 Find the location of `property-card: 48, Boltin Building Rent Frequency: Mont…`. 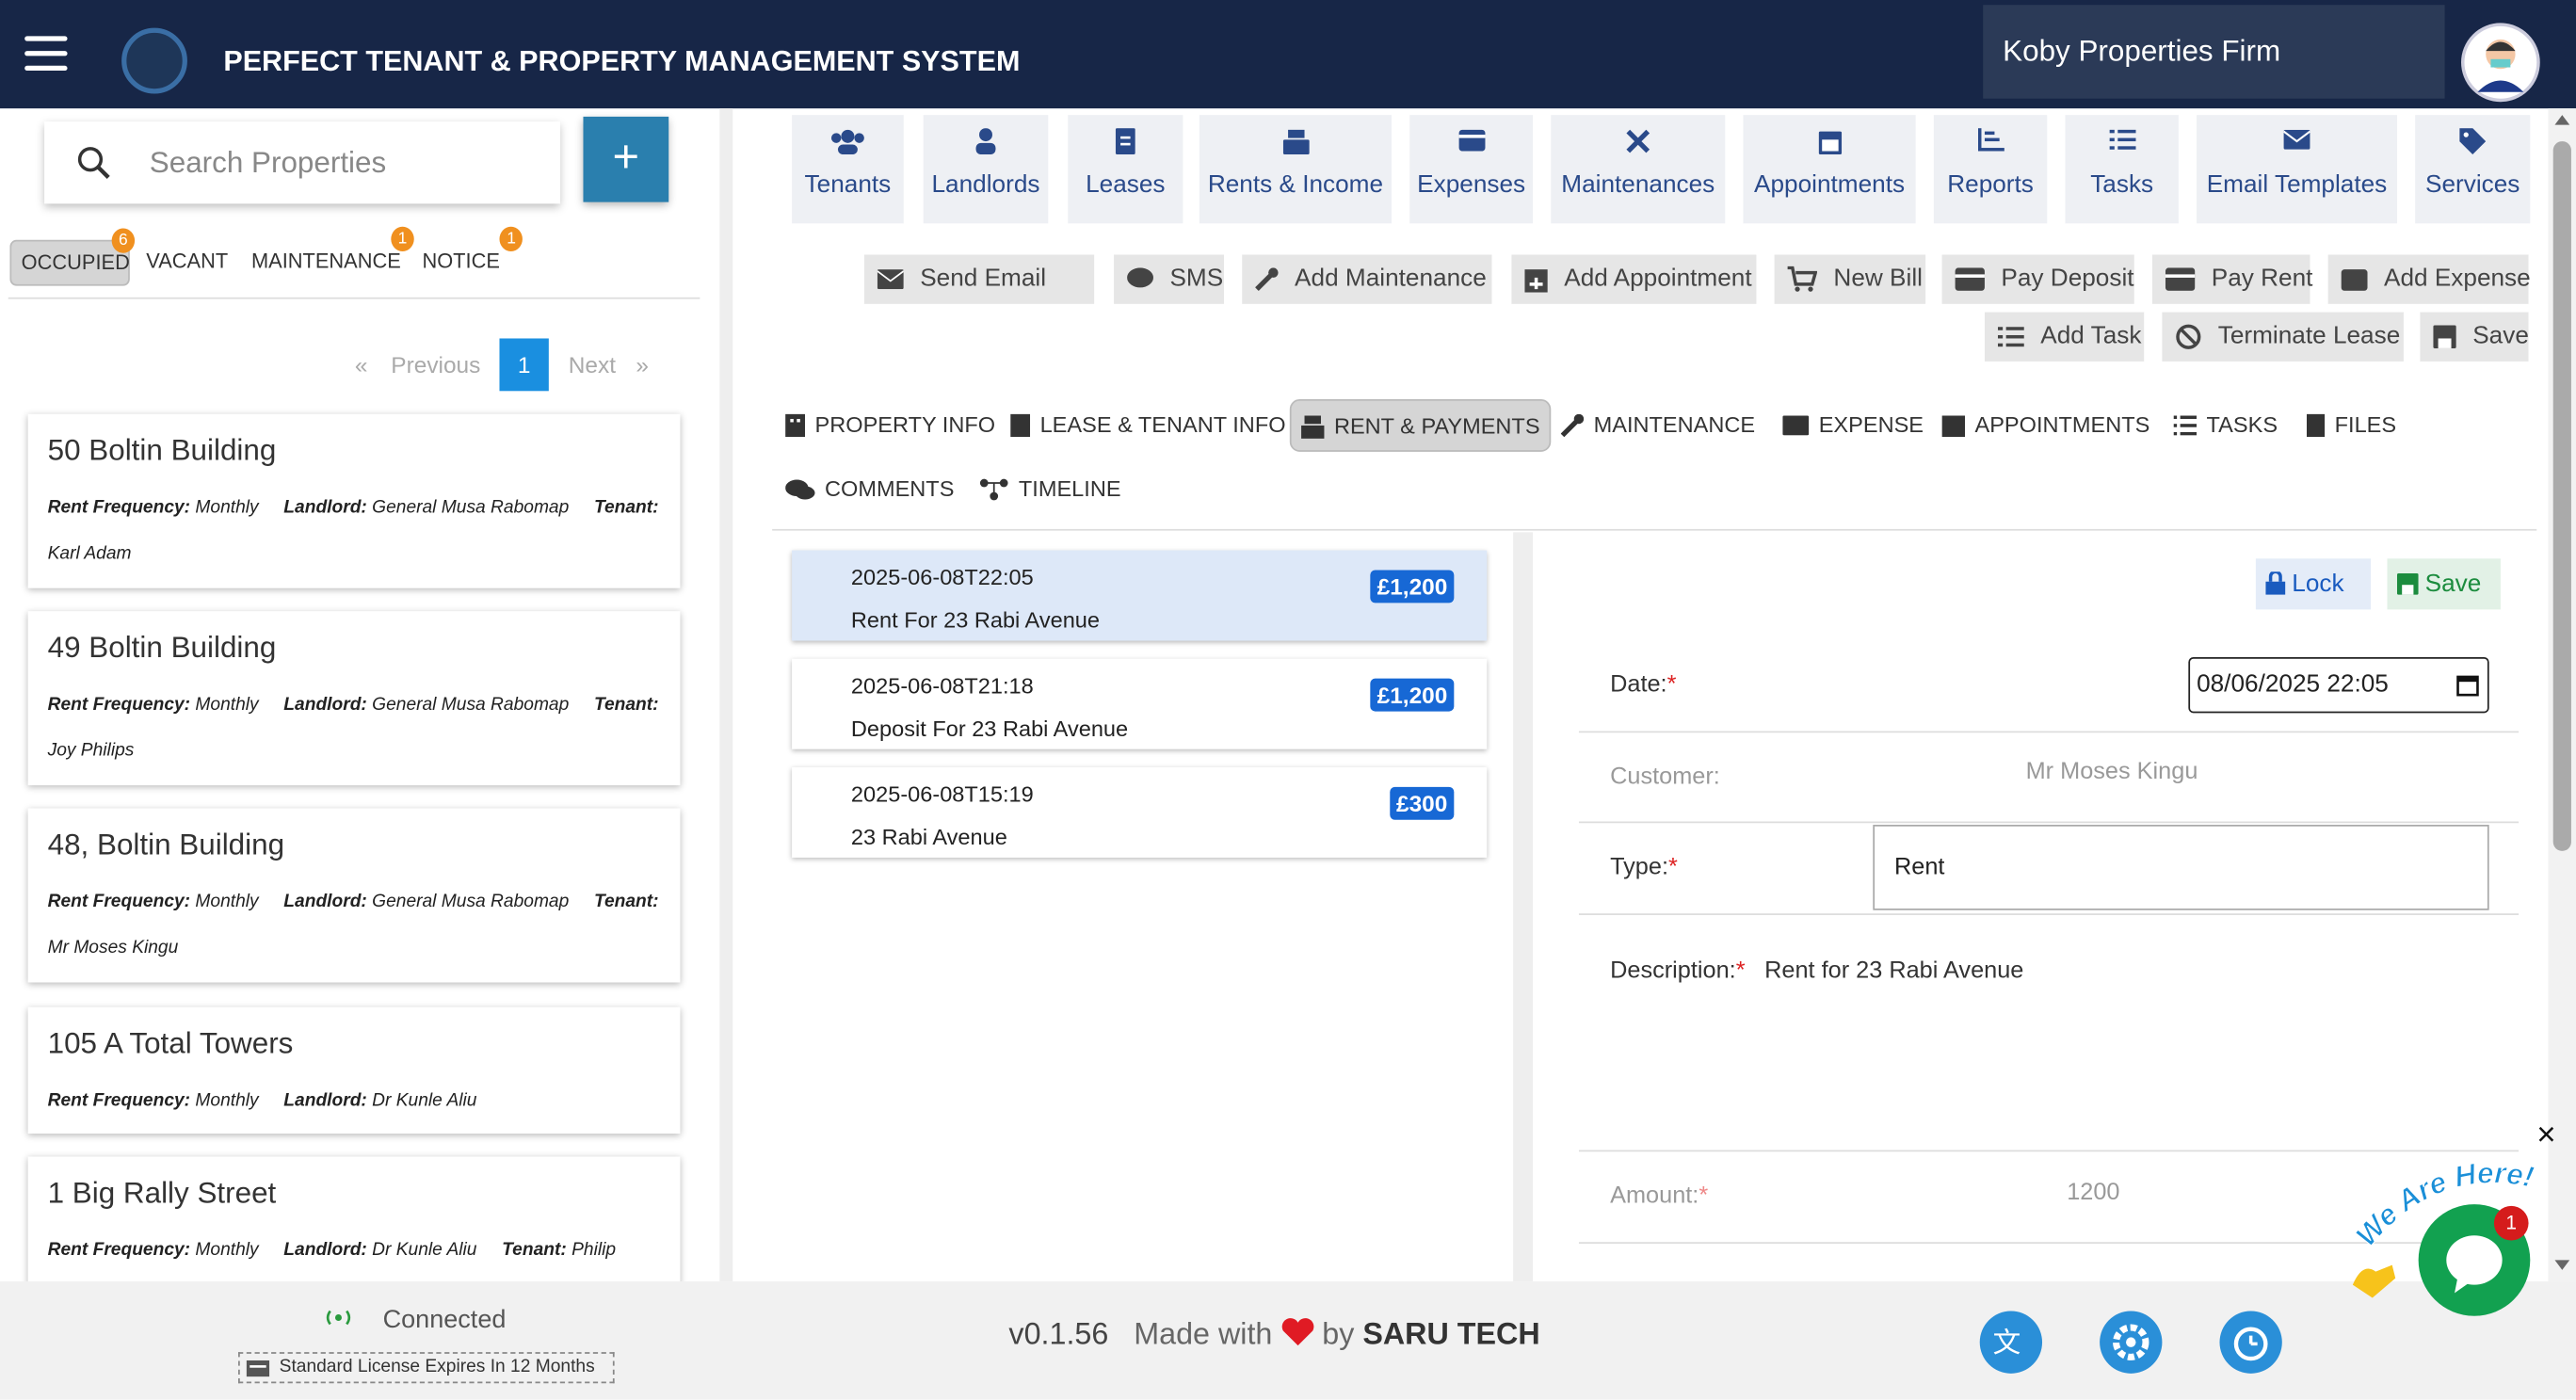

property-card: 48, Boltin Building Rent Frequency: Mont… is located at coordinates (354, 895).